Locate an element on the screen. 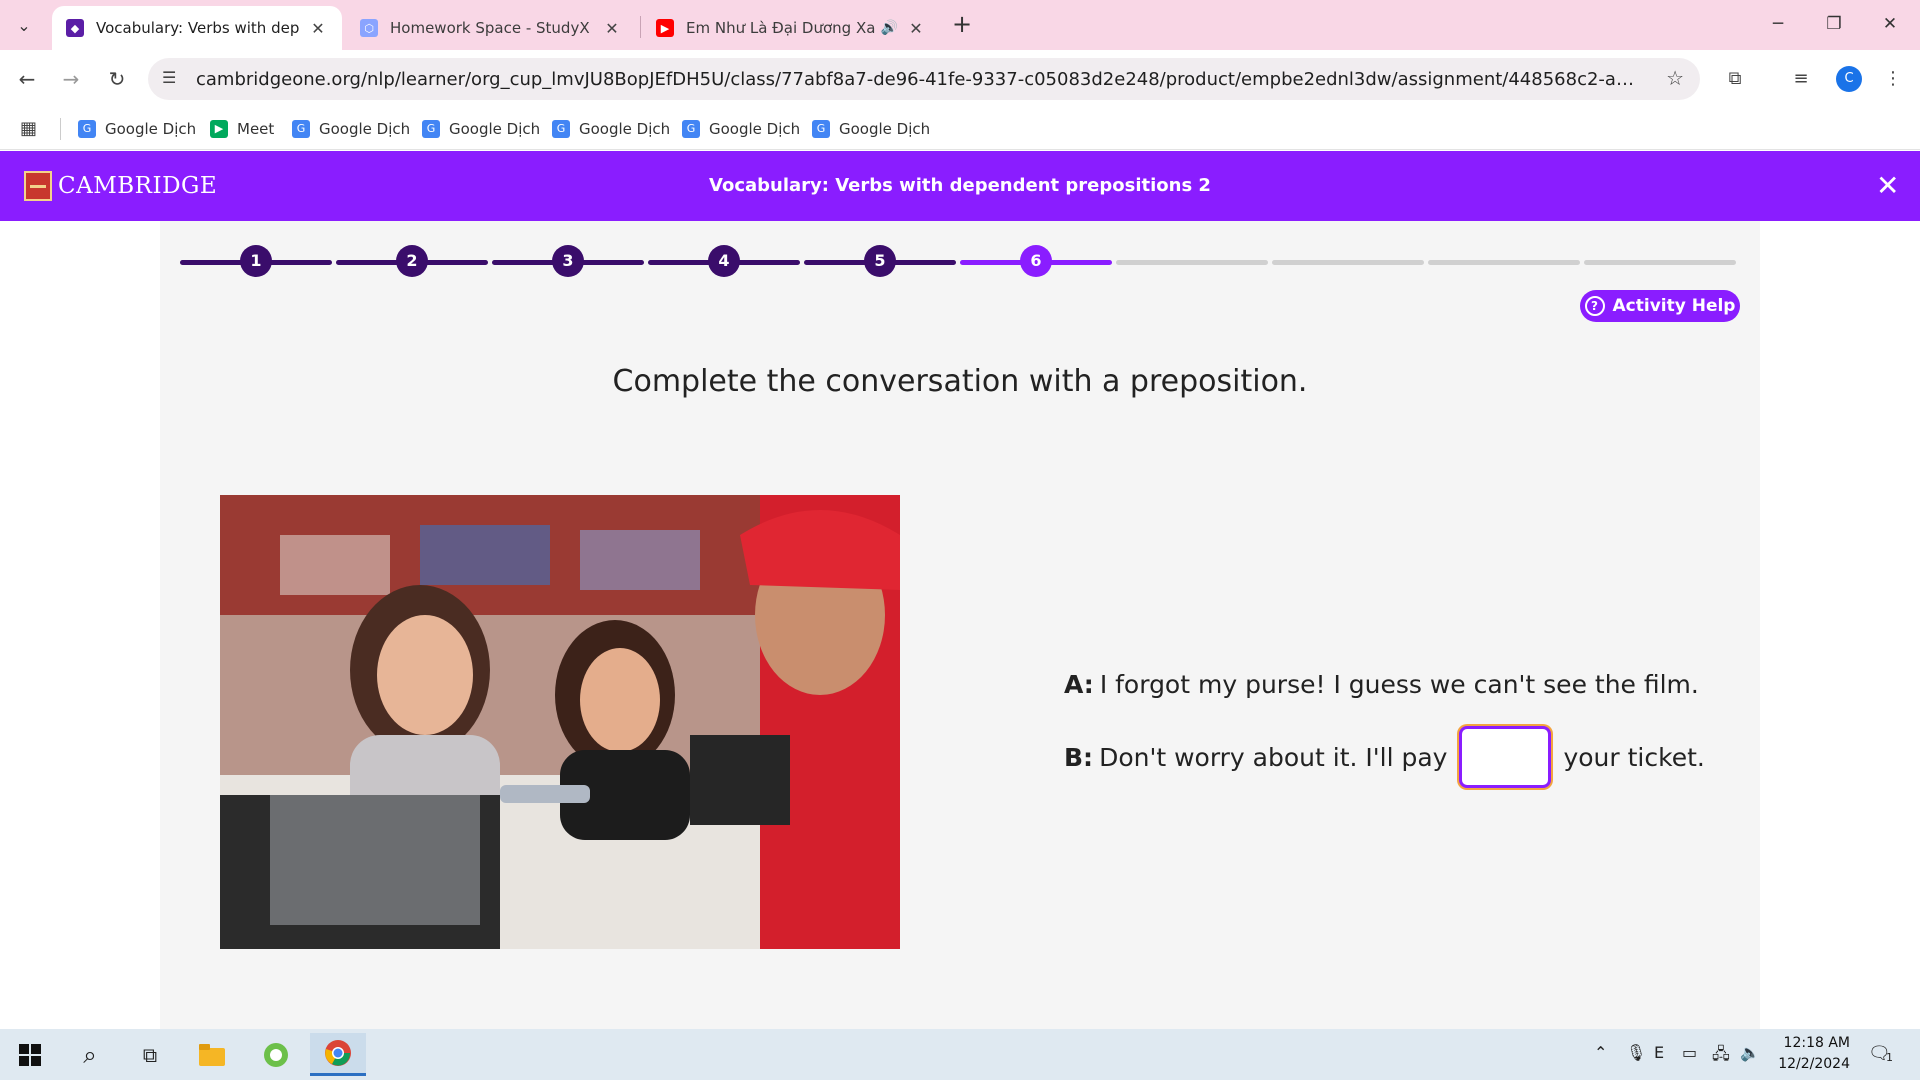 The image size is (1920, 1080). profile-avatar: C is located at coordinates (1849, 79).